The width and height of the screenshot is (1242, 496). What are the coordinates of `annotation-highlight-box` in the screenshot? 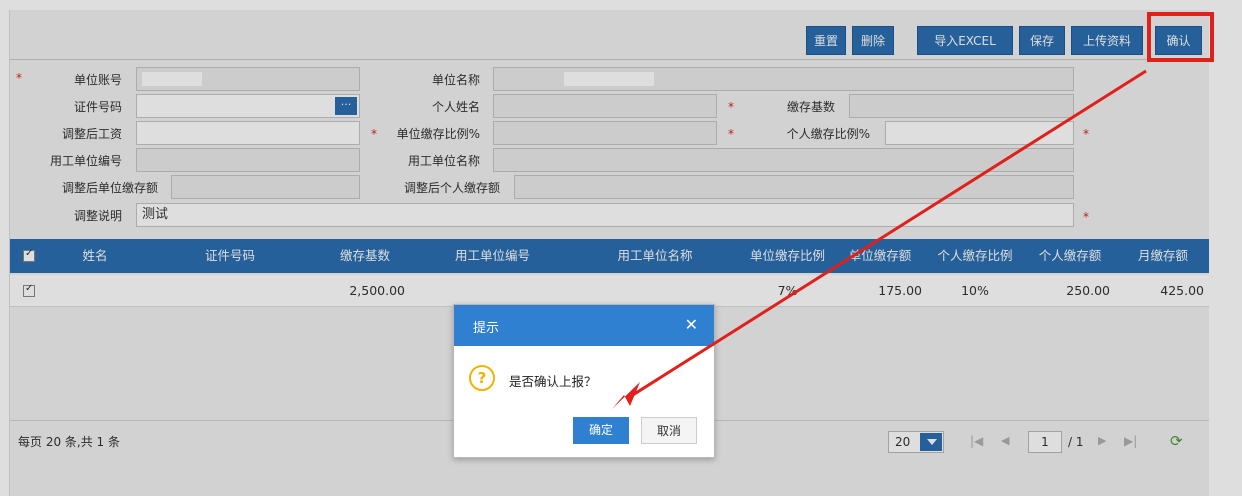 It's located at (1180, 37).